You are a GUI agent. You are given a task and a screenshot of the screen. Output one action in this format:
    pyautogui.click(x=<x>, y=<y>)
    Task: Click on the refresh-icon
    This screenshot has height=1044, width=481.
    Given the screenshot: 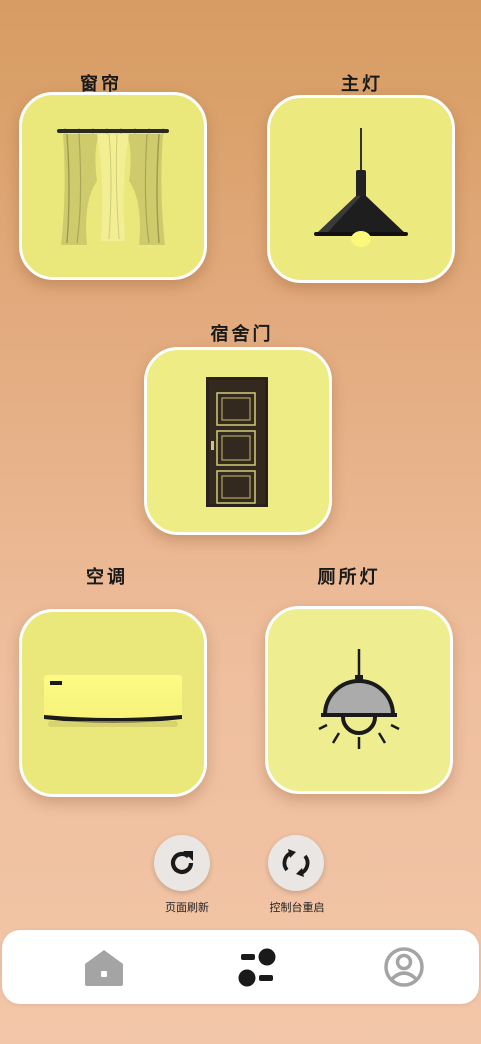 What is the action you would take?
    pyautogui.click(x=182, y=862)
    